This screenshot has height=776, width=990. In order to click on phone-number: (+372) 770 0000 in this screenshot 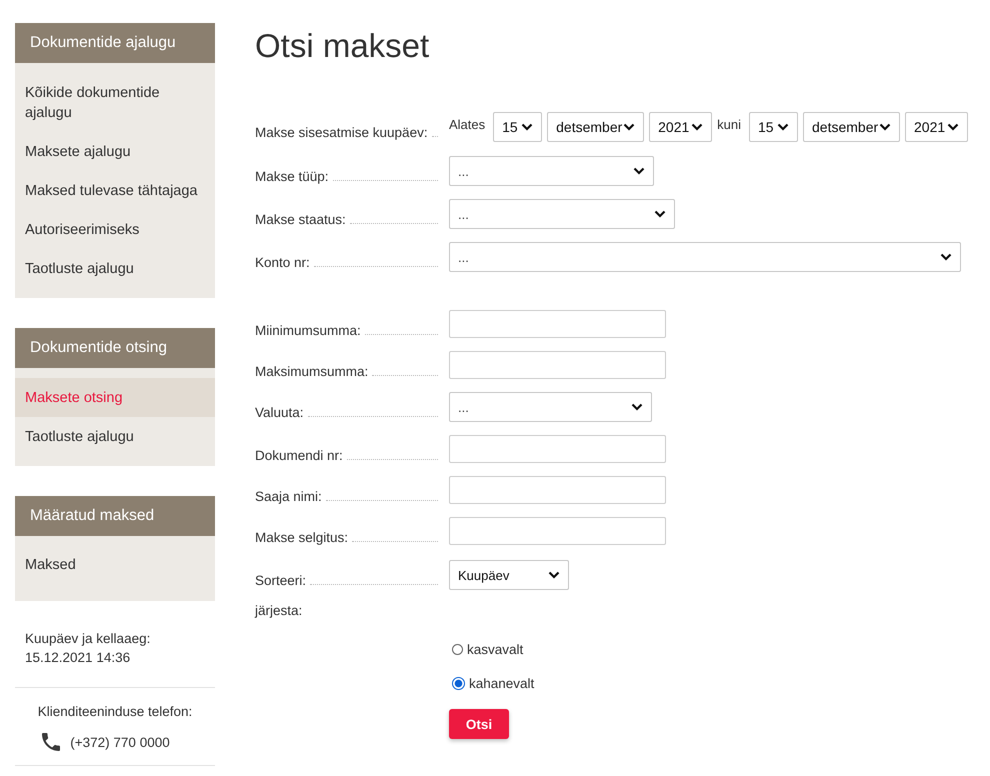, I will do `click(120, 742)`.